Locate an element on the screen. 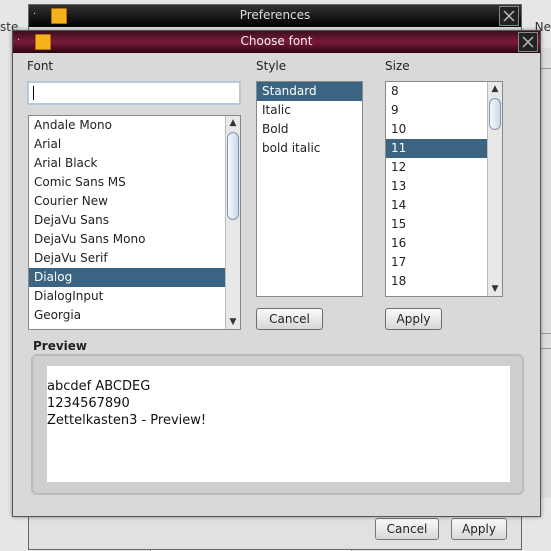  size-list-item: 15 is located at coordinates (444, 224).